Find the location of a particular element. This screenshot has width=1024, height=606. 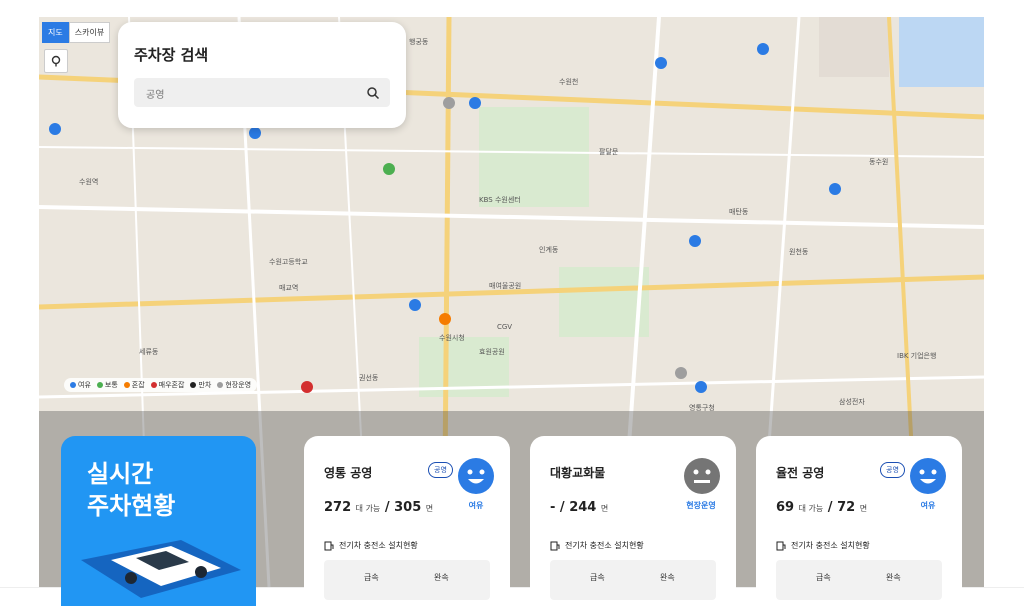

map-label: 수원고등학교 is located at coordinates (288, 262).